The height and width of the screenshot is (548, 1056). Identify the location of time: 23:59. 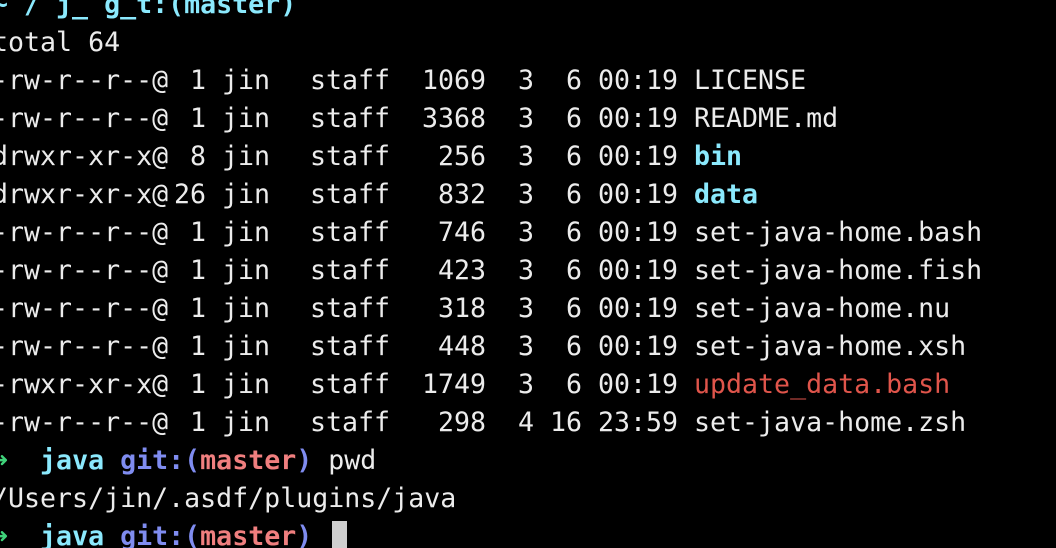
(638, 422).